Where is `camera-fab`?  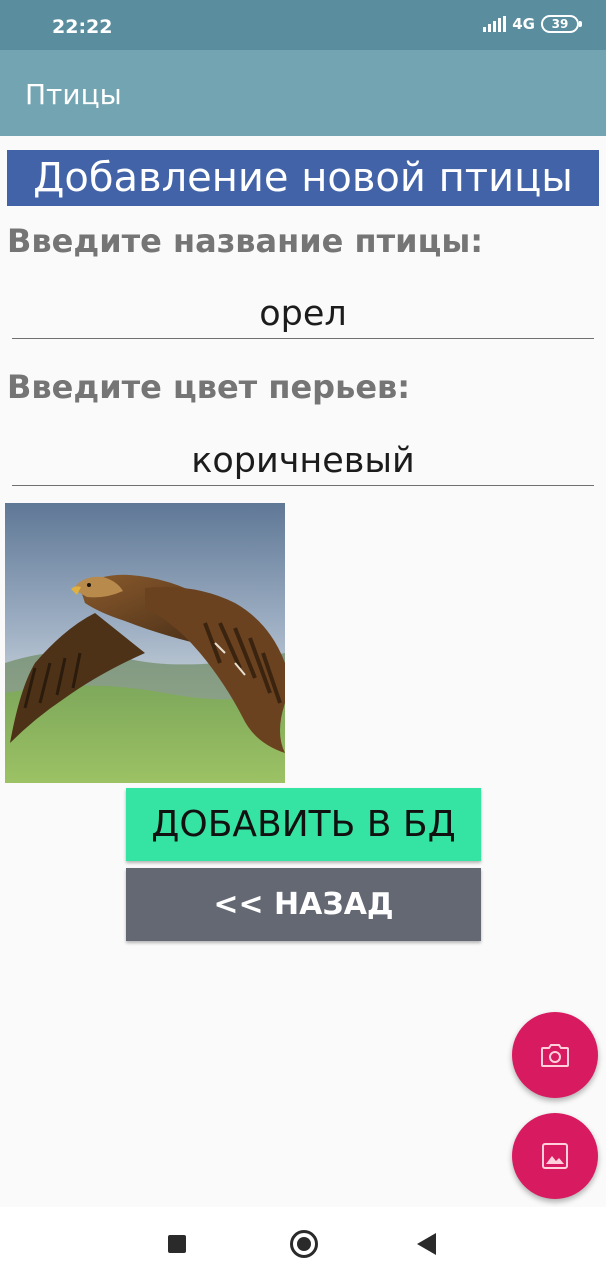 camera-fab is located at coordinates (555, 1055).